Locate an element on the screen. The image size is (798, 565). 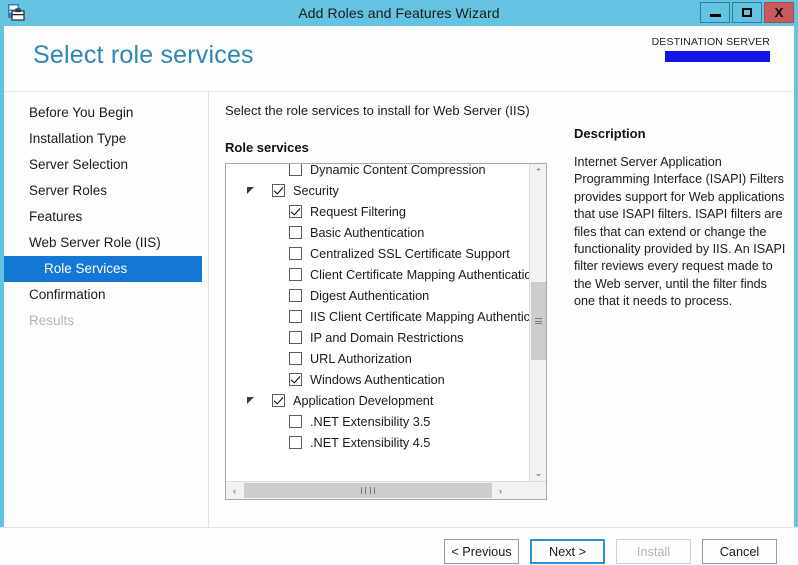
role-service-row: URL Authorization is located at coordinates (378, 358).